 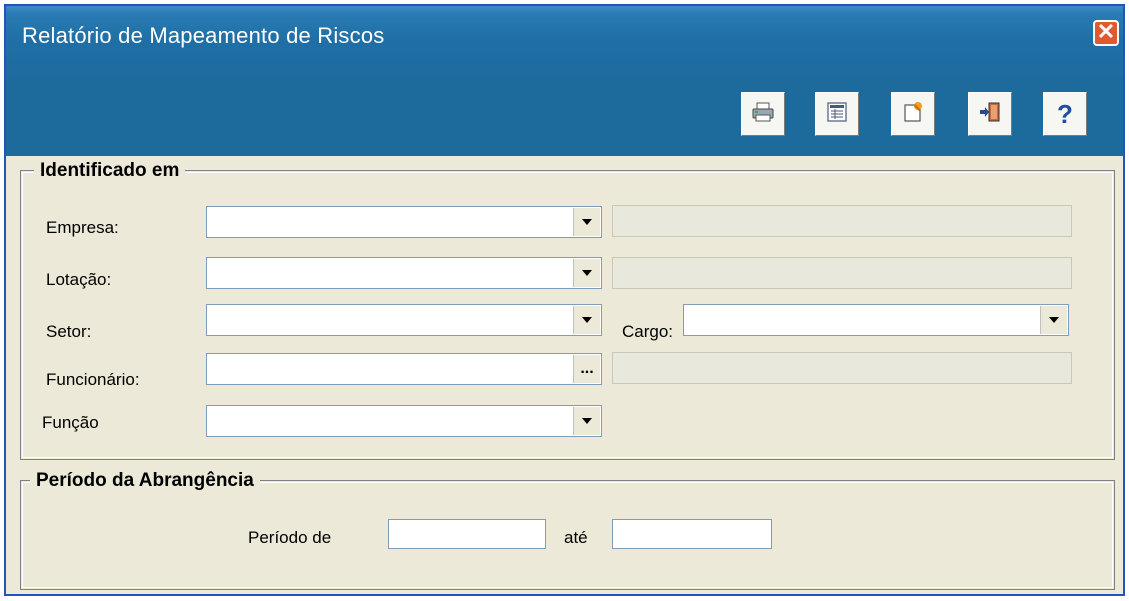 I want to click on lotacao-select, so click(x=404, y=273).